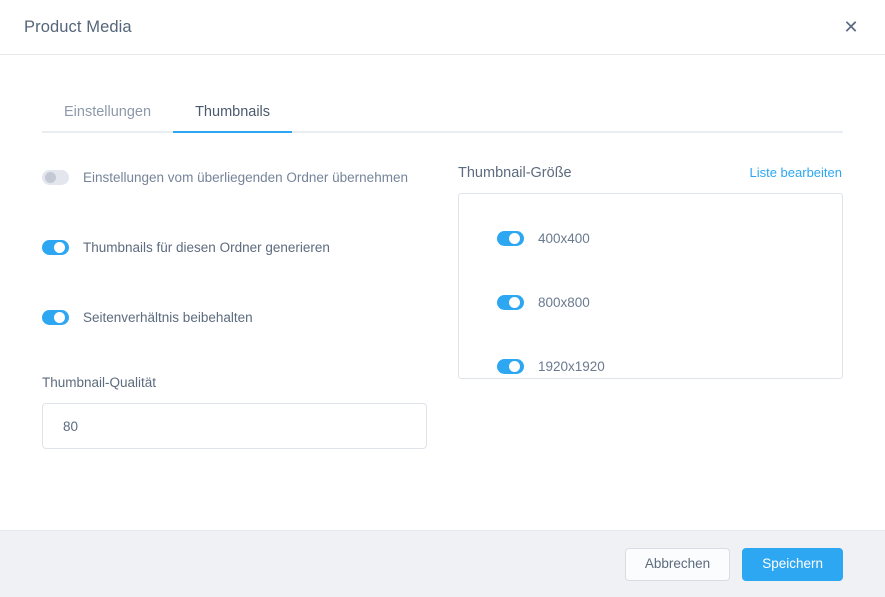 The width and height of the screenshot is (885, 597). What do you see at coordinates (99, 382) in the screenshot?
I see `thumbnail-quality-label: Thumbnail-Qualität` at bounding box center [99, 382].